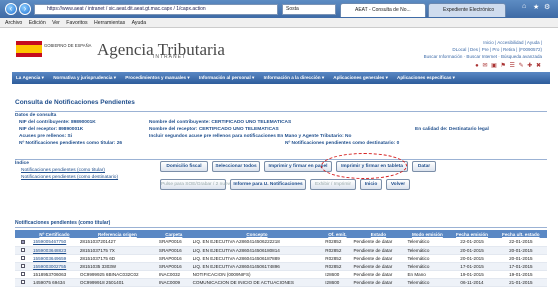  What do you see at coordinates (54, 234) in the screenshot?
I see `header-certificado: Nº Certificado` at bounding box center [54, 234].